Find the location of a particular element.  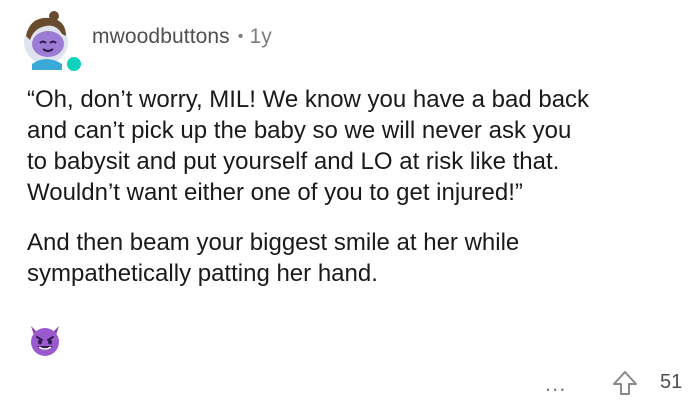

comment-age: 1y is located at coordinates (261, 36).